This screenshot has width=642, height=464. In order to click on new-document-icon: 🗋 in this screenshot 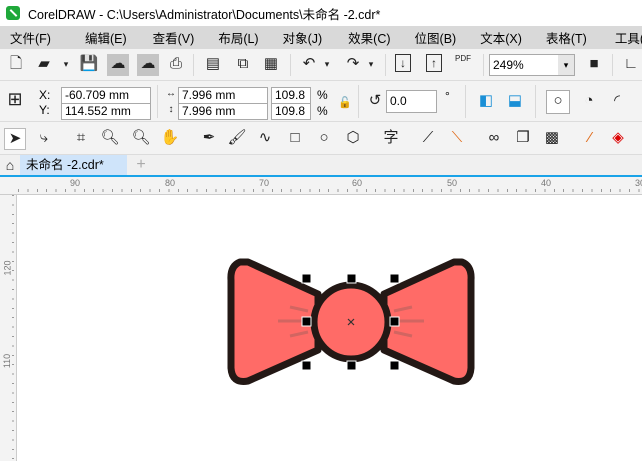, I will do `click(16, 65)`.